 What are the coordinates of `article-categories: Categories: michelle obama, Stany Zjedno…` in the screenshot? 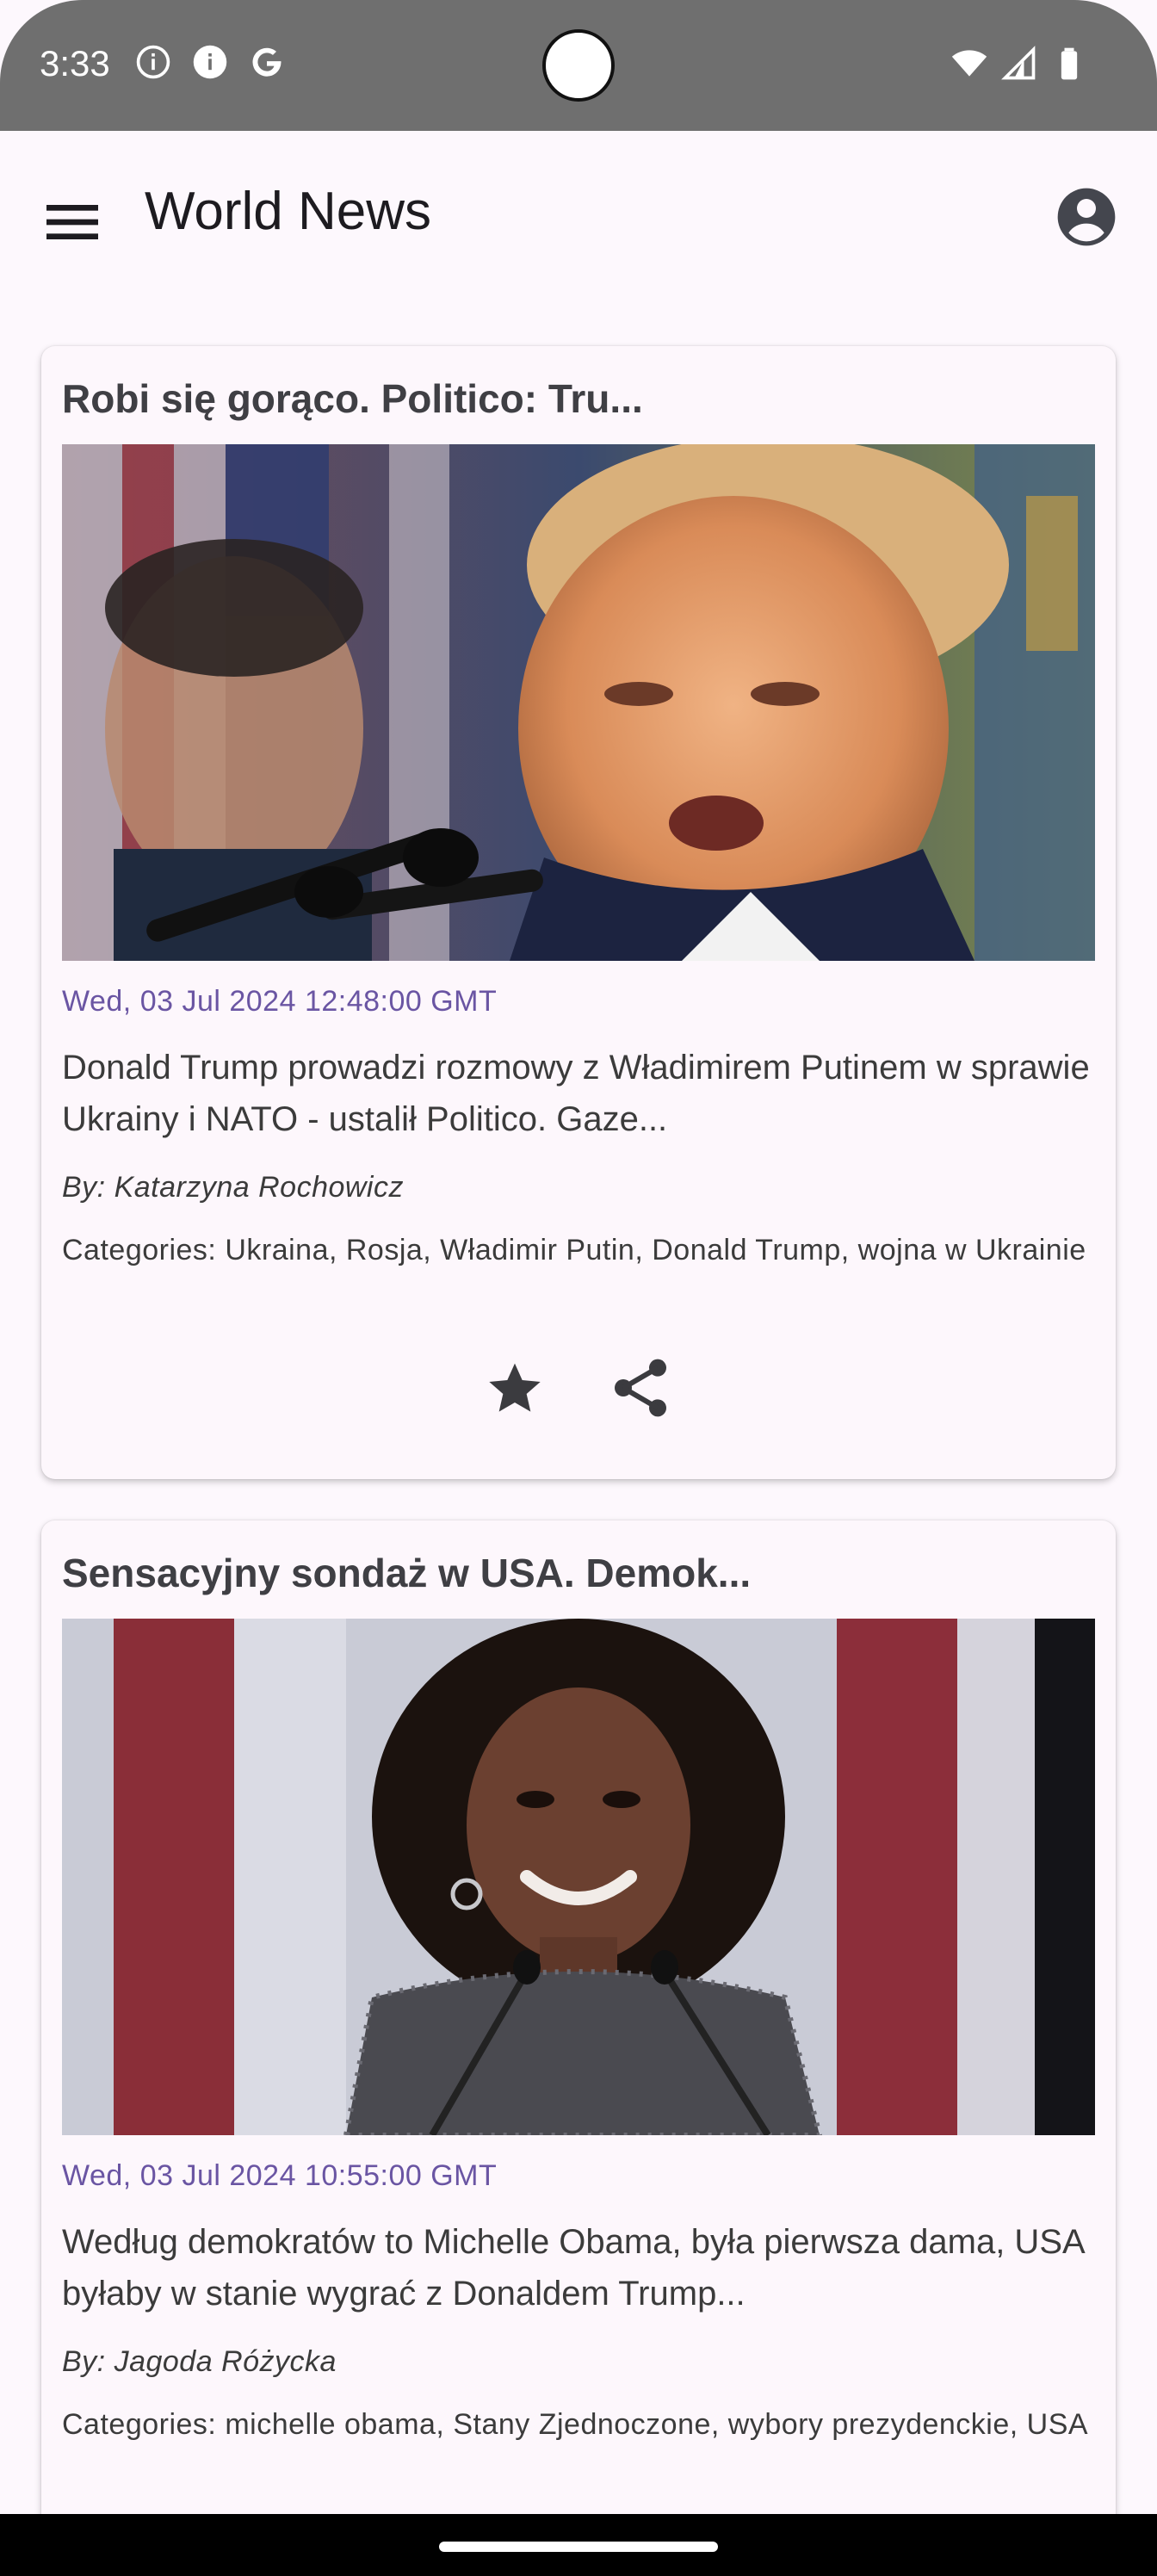 It's located at (575, 2424).